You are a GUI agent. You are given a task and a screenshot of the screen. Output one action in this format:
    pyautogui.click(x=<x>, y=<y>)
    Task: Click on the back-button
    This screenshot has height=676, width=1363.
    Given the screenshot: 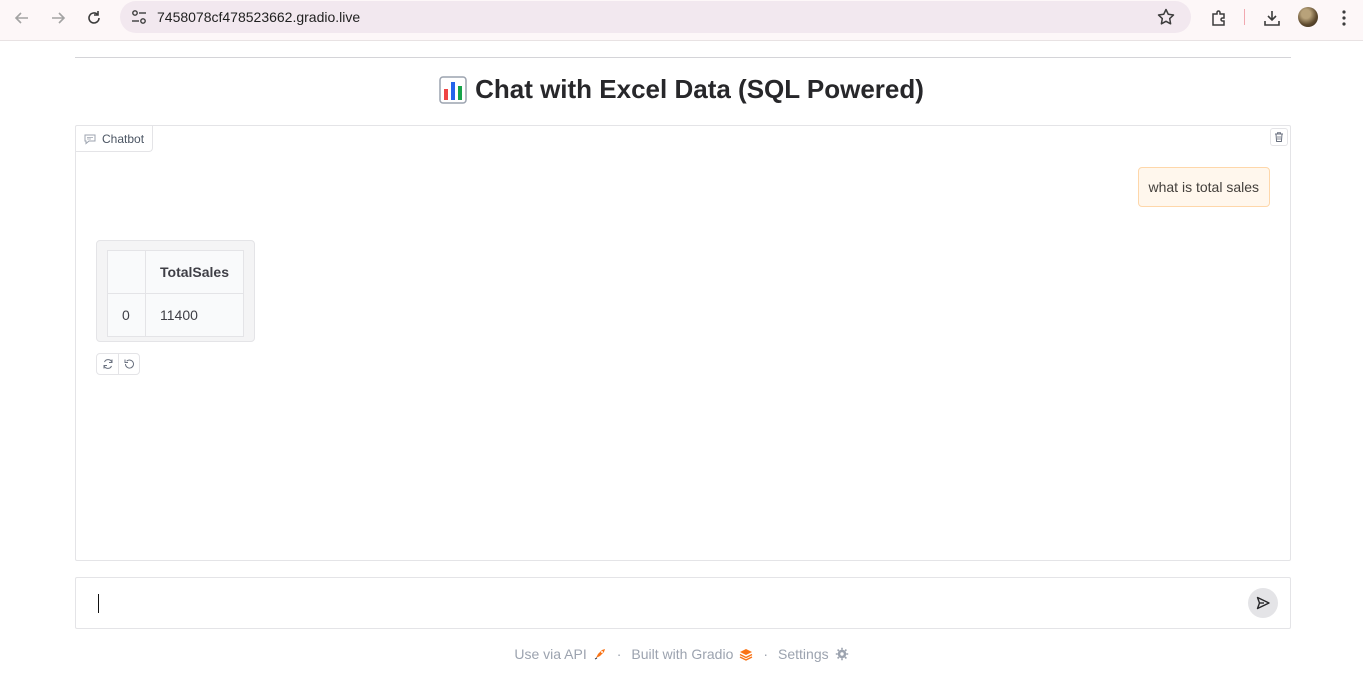 What is the action you would take?
    pyautogui.click(x=22, y=18)
    